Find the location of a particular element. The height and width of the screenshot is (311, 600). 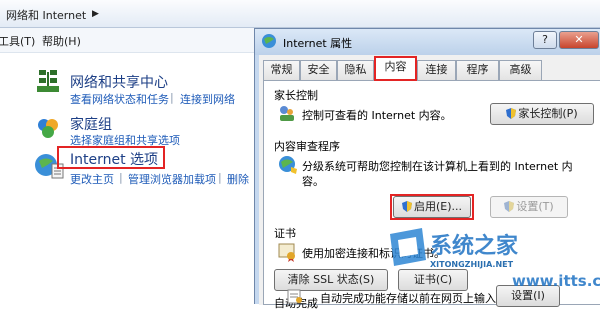

watermark-logo is located at coordinates (406, 247).